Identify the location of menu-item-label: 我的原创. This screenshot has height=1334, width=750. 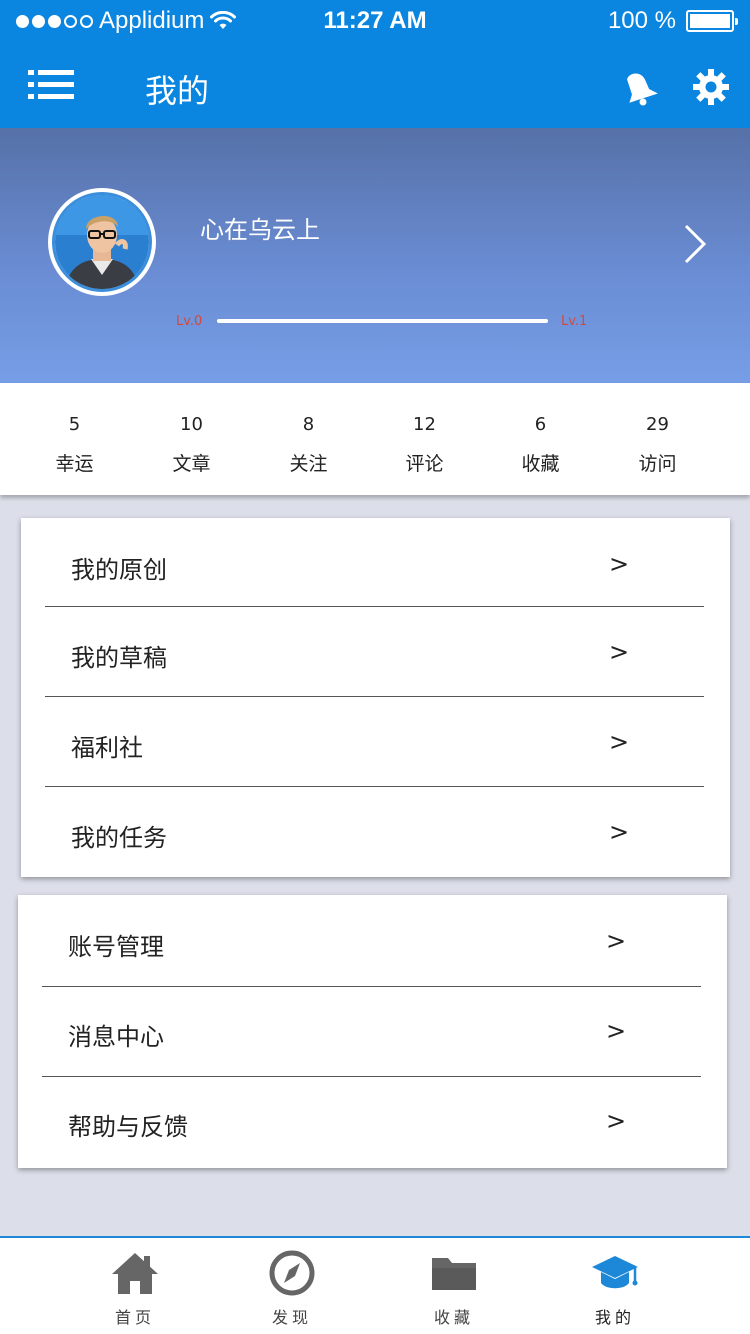
(119, 570).